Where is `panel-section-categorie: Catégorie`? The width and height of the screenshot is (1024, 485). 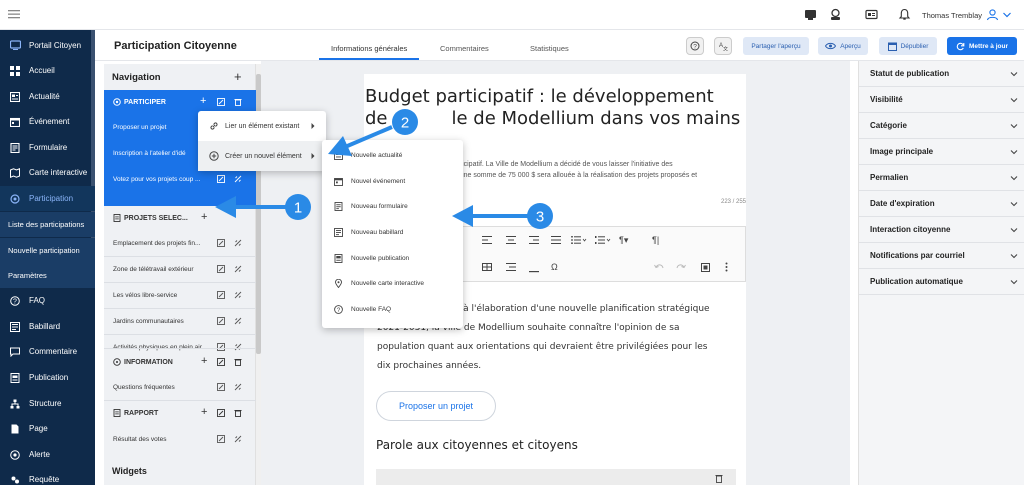
panel-section-categorie: Catégorie is located at coordinates (941, 126).